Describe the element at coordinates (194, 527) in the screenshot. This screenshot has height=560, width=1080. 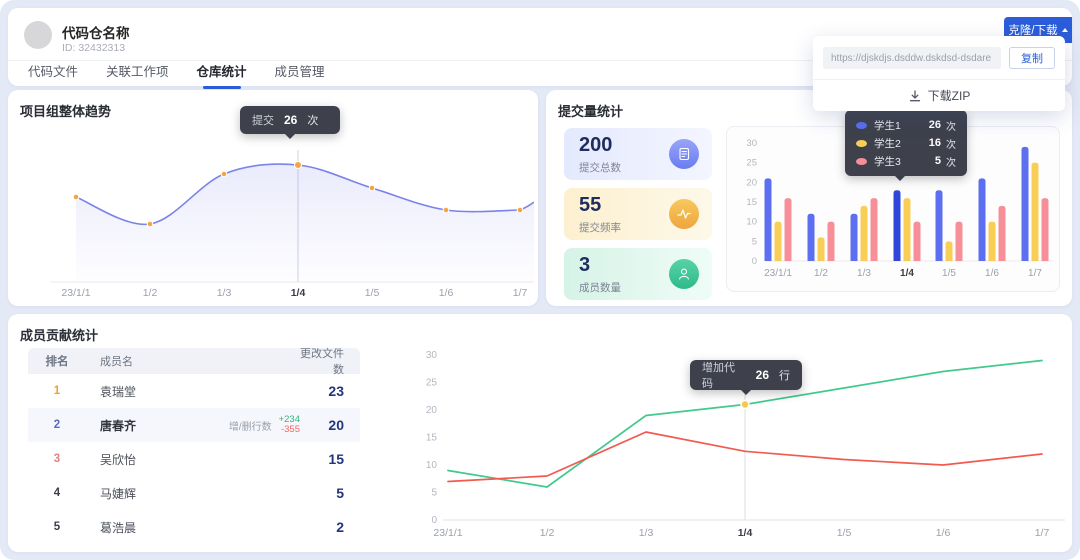
I see `table-row: 5 葛浩晨 2` at that location.